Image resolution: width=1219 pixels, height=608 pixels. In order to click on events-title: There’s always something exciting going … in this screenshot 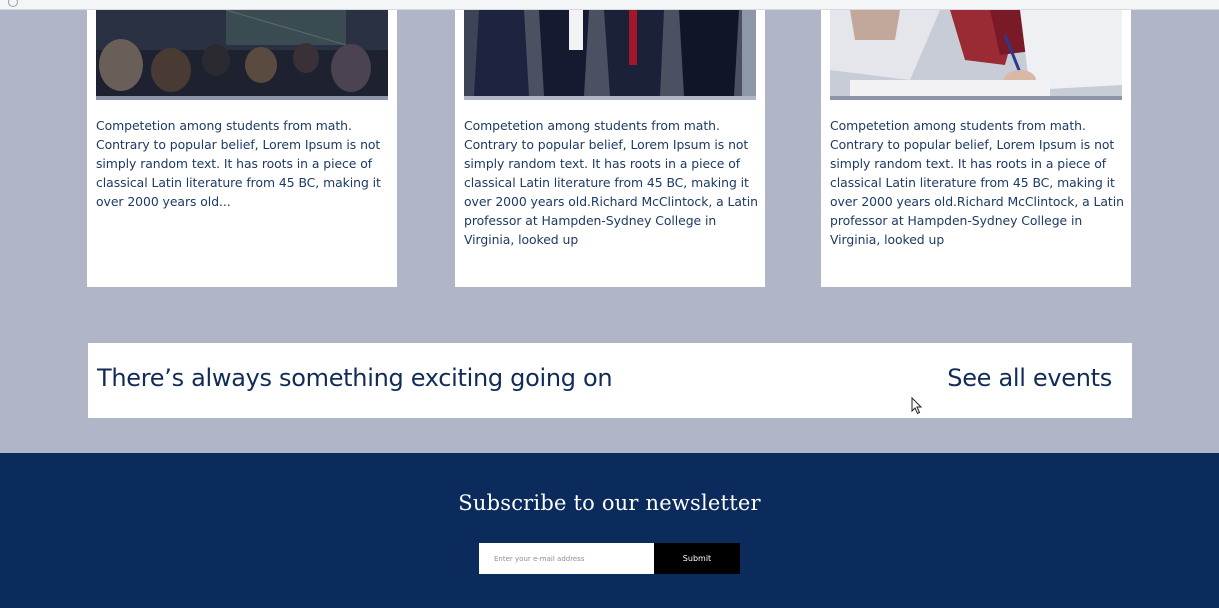, I will do `click(355, 378)`.